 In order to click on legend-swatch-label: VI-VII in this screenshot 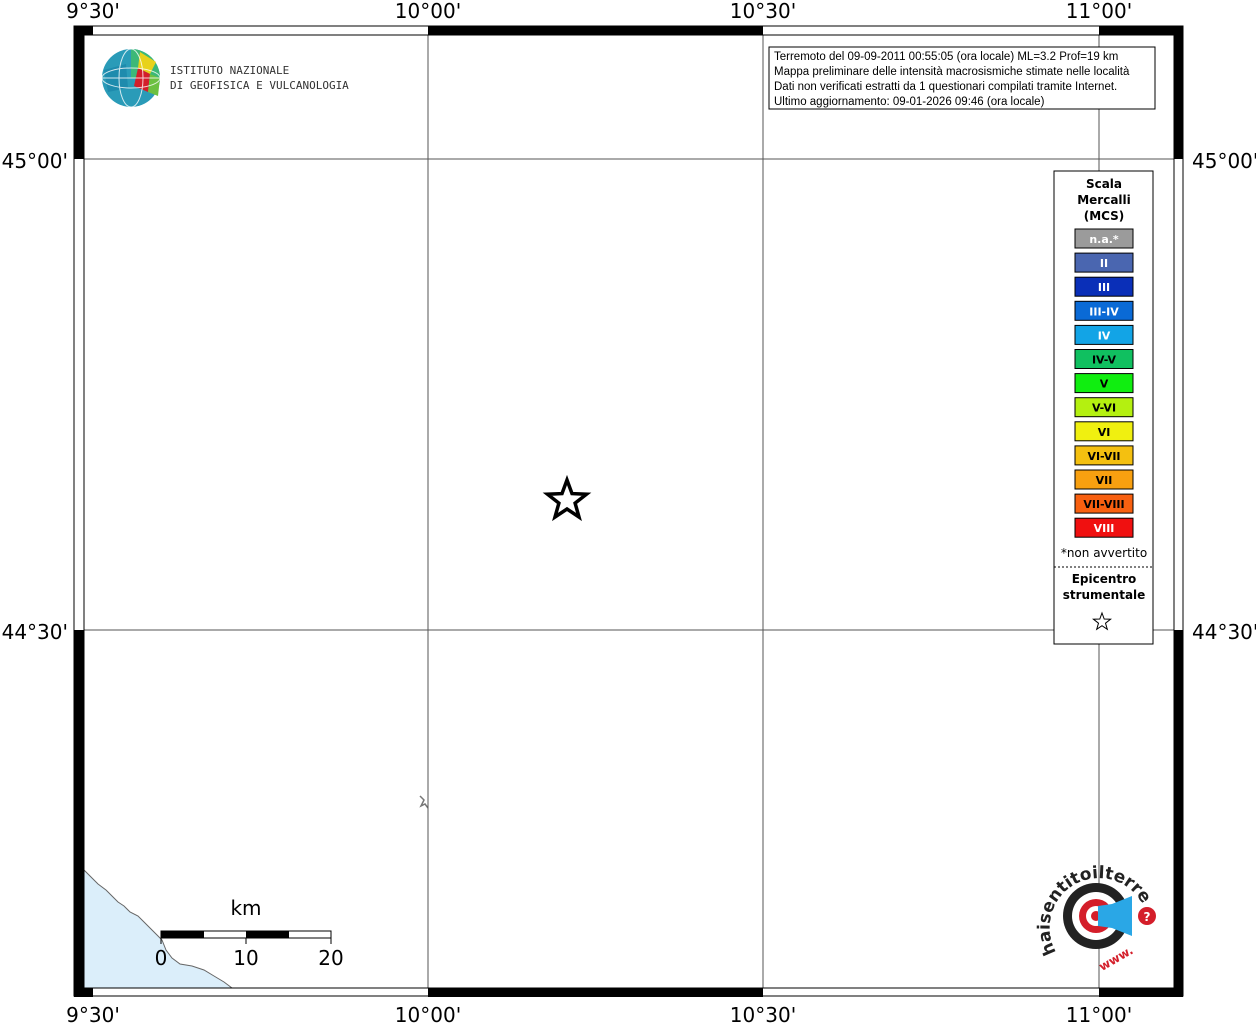, I will do `click(1103, 456)`.